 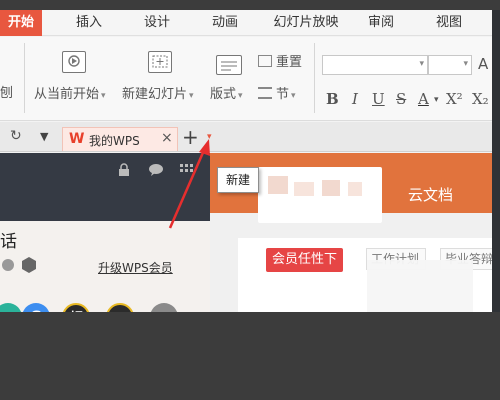 I want to click on annotation-arrow, so click(x=189, y=184).